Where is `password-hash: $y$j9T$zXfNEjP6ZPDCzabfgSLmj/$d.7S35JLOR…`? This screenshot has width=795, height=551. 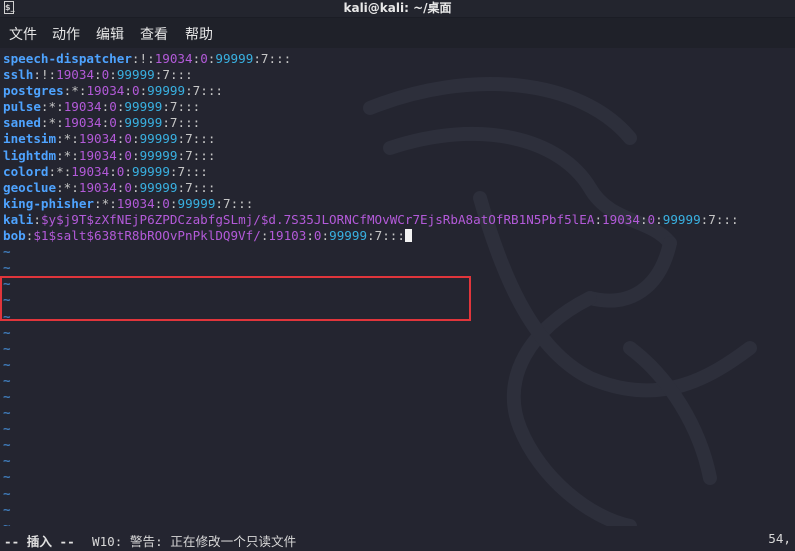 password-hash: $y$j9T$zXfNEjP6ZPDCzabfgSLmj/$d.7S35JLOR… is located at coordinates (317, 219).